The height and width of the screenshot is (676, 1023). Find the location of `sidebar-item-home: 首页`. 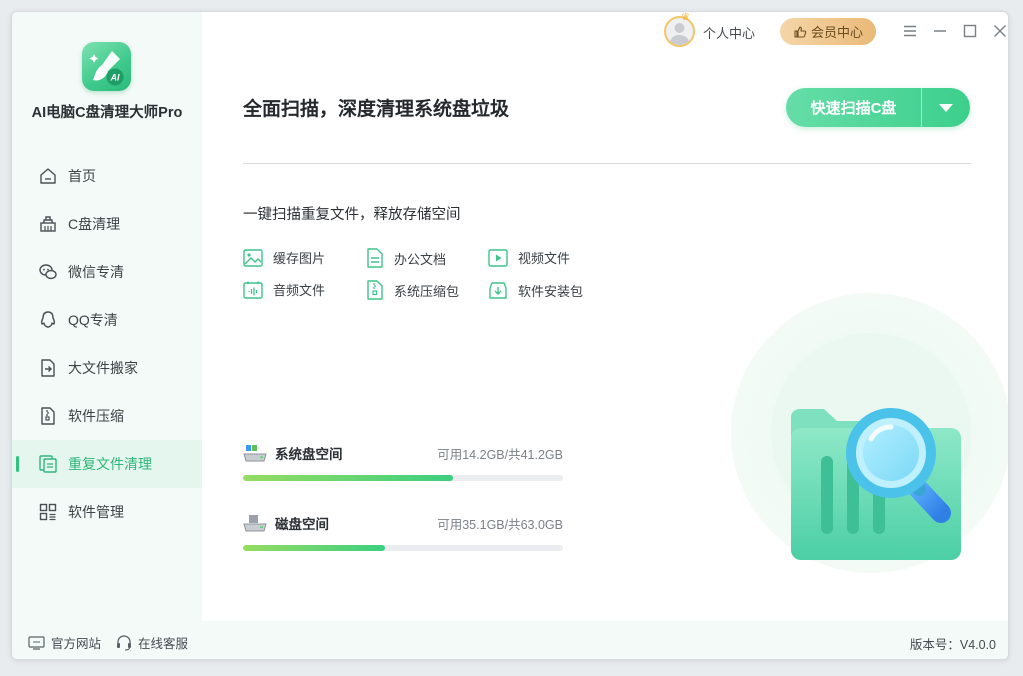

sidebar-item-home: 首页 is located at coordinates (107, 176).